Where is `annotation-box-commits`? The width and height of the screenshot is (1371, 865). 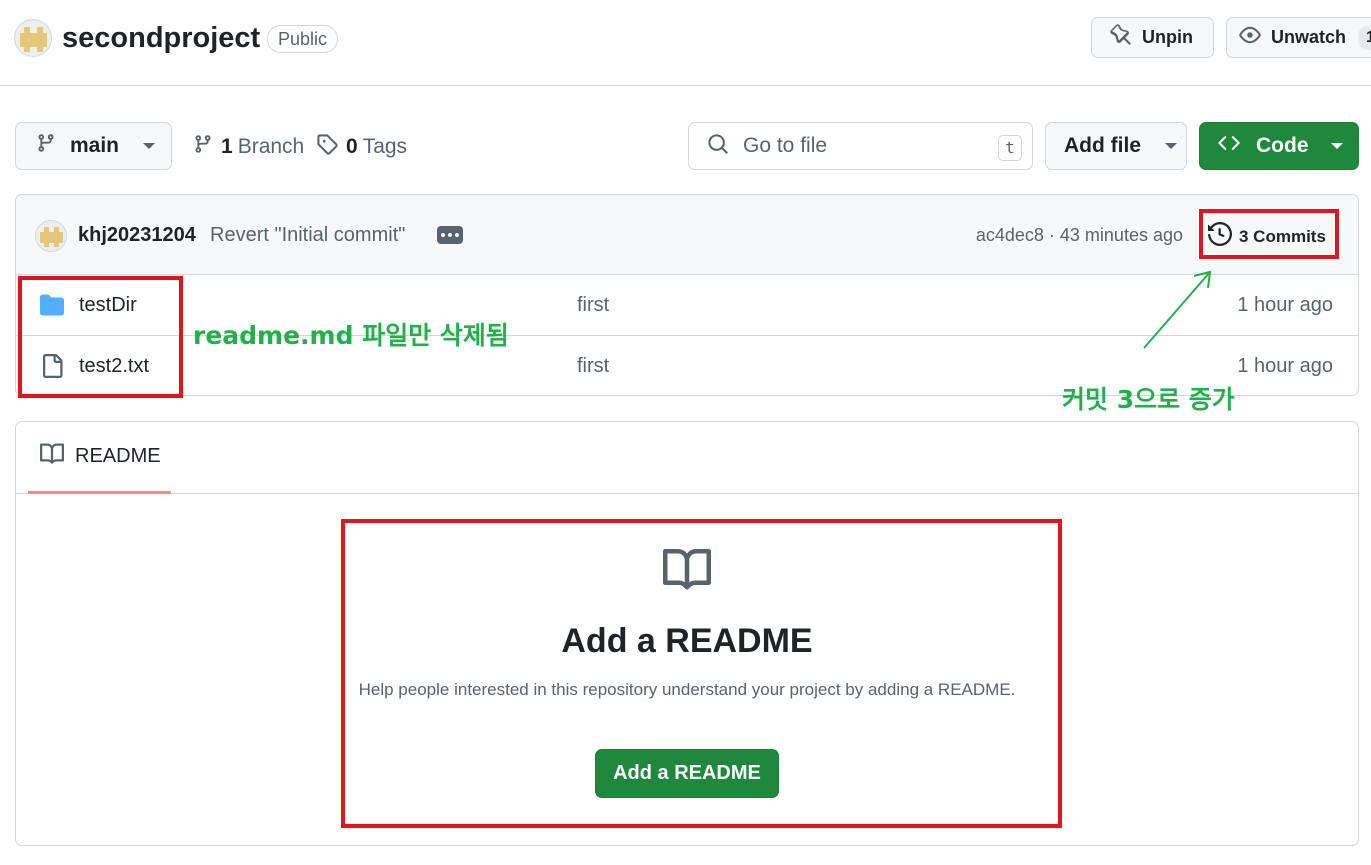 annotation-box-commits is located at coordinates (1269, 234).